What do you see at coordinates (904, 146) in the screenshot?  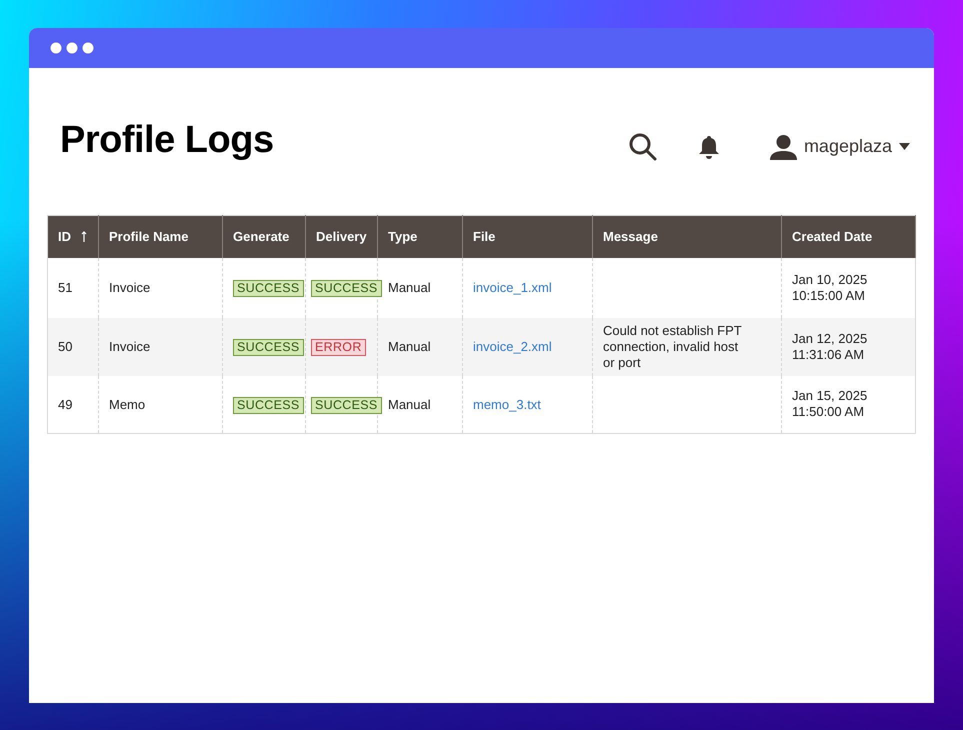 I see `caret-icon` at bounding box center [904, 146].